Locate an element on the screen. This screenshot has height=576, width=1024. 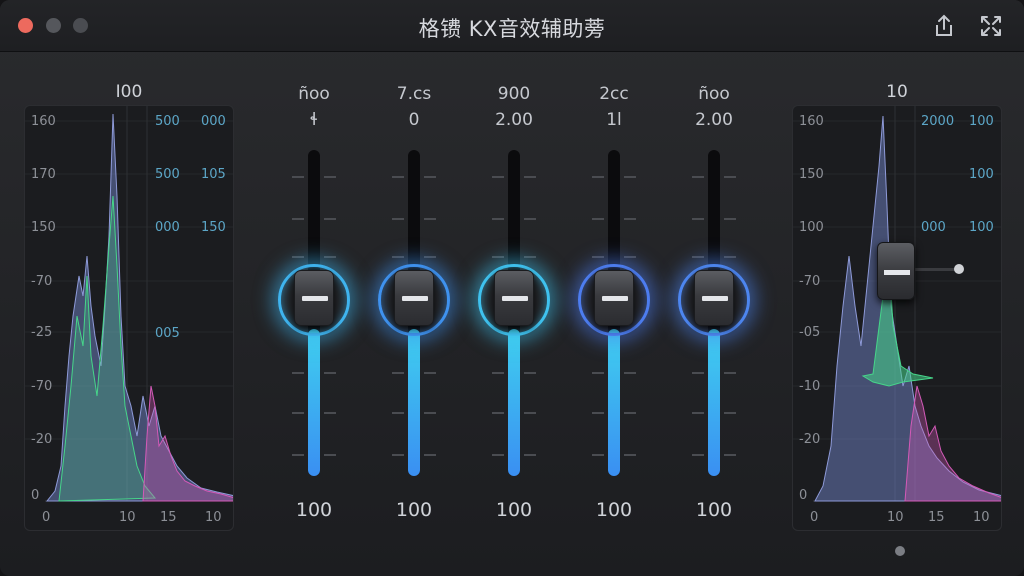
title-bar: 格镄 KX音效辅助蒡 is located at coordinates (512, 26).